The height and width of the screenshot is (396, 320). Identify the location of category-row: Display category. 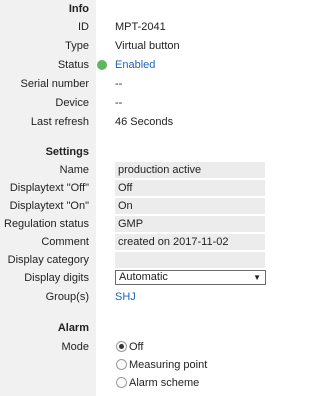
(139, 260).